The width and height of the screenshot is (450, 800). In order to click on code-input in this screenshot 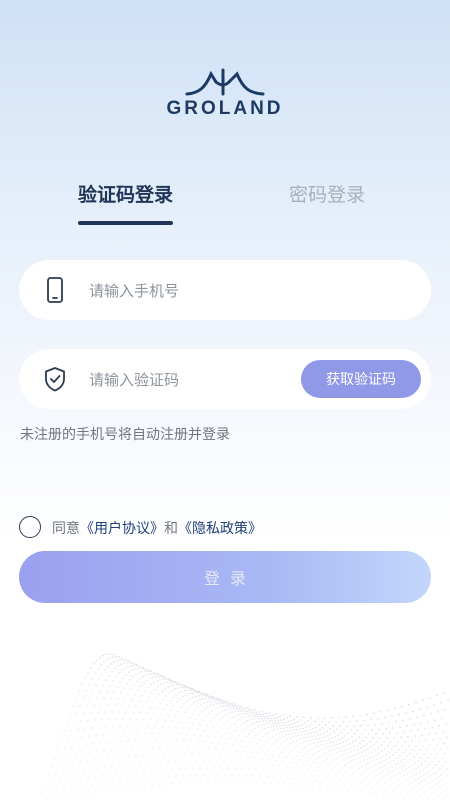, I will do `click(189, 380)`.